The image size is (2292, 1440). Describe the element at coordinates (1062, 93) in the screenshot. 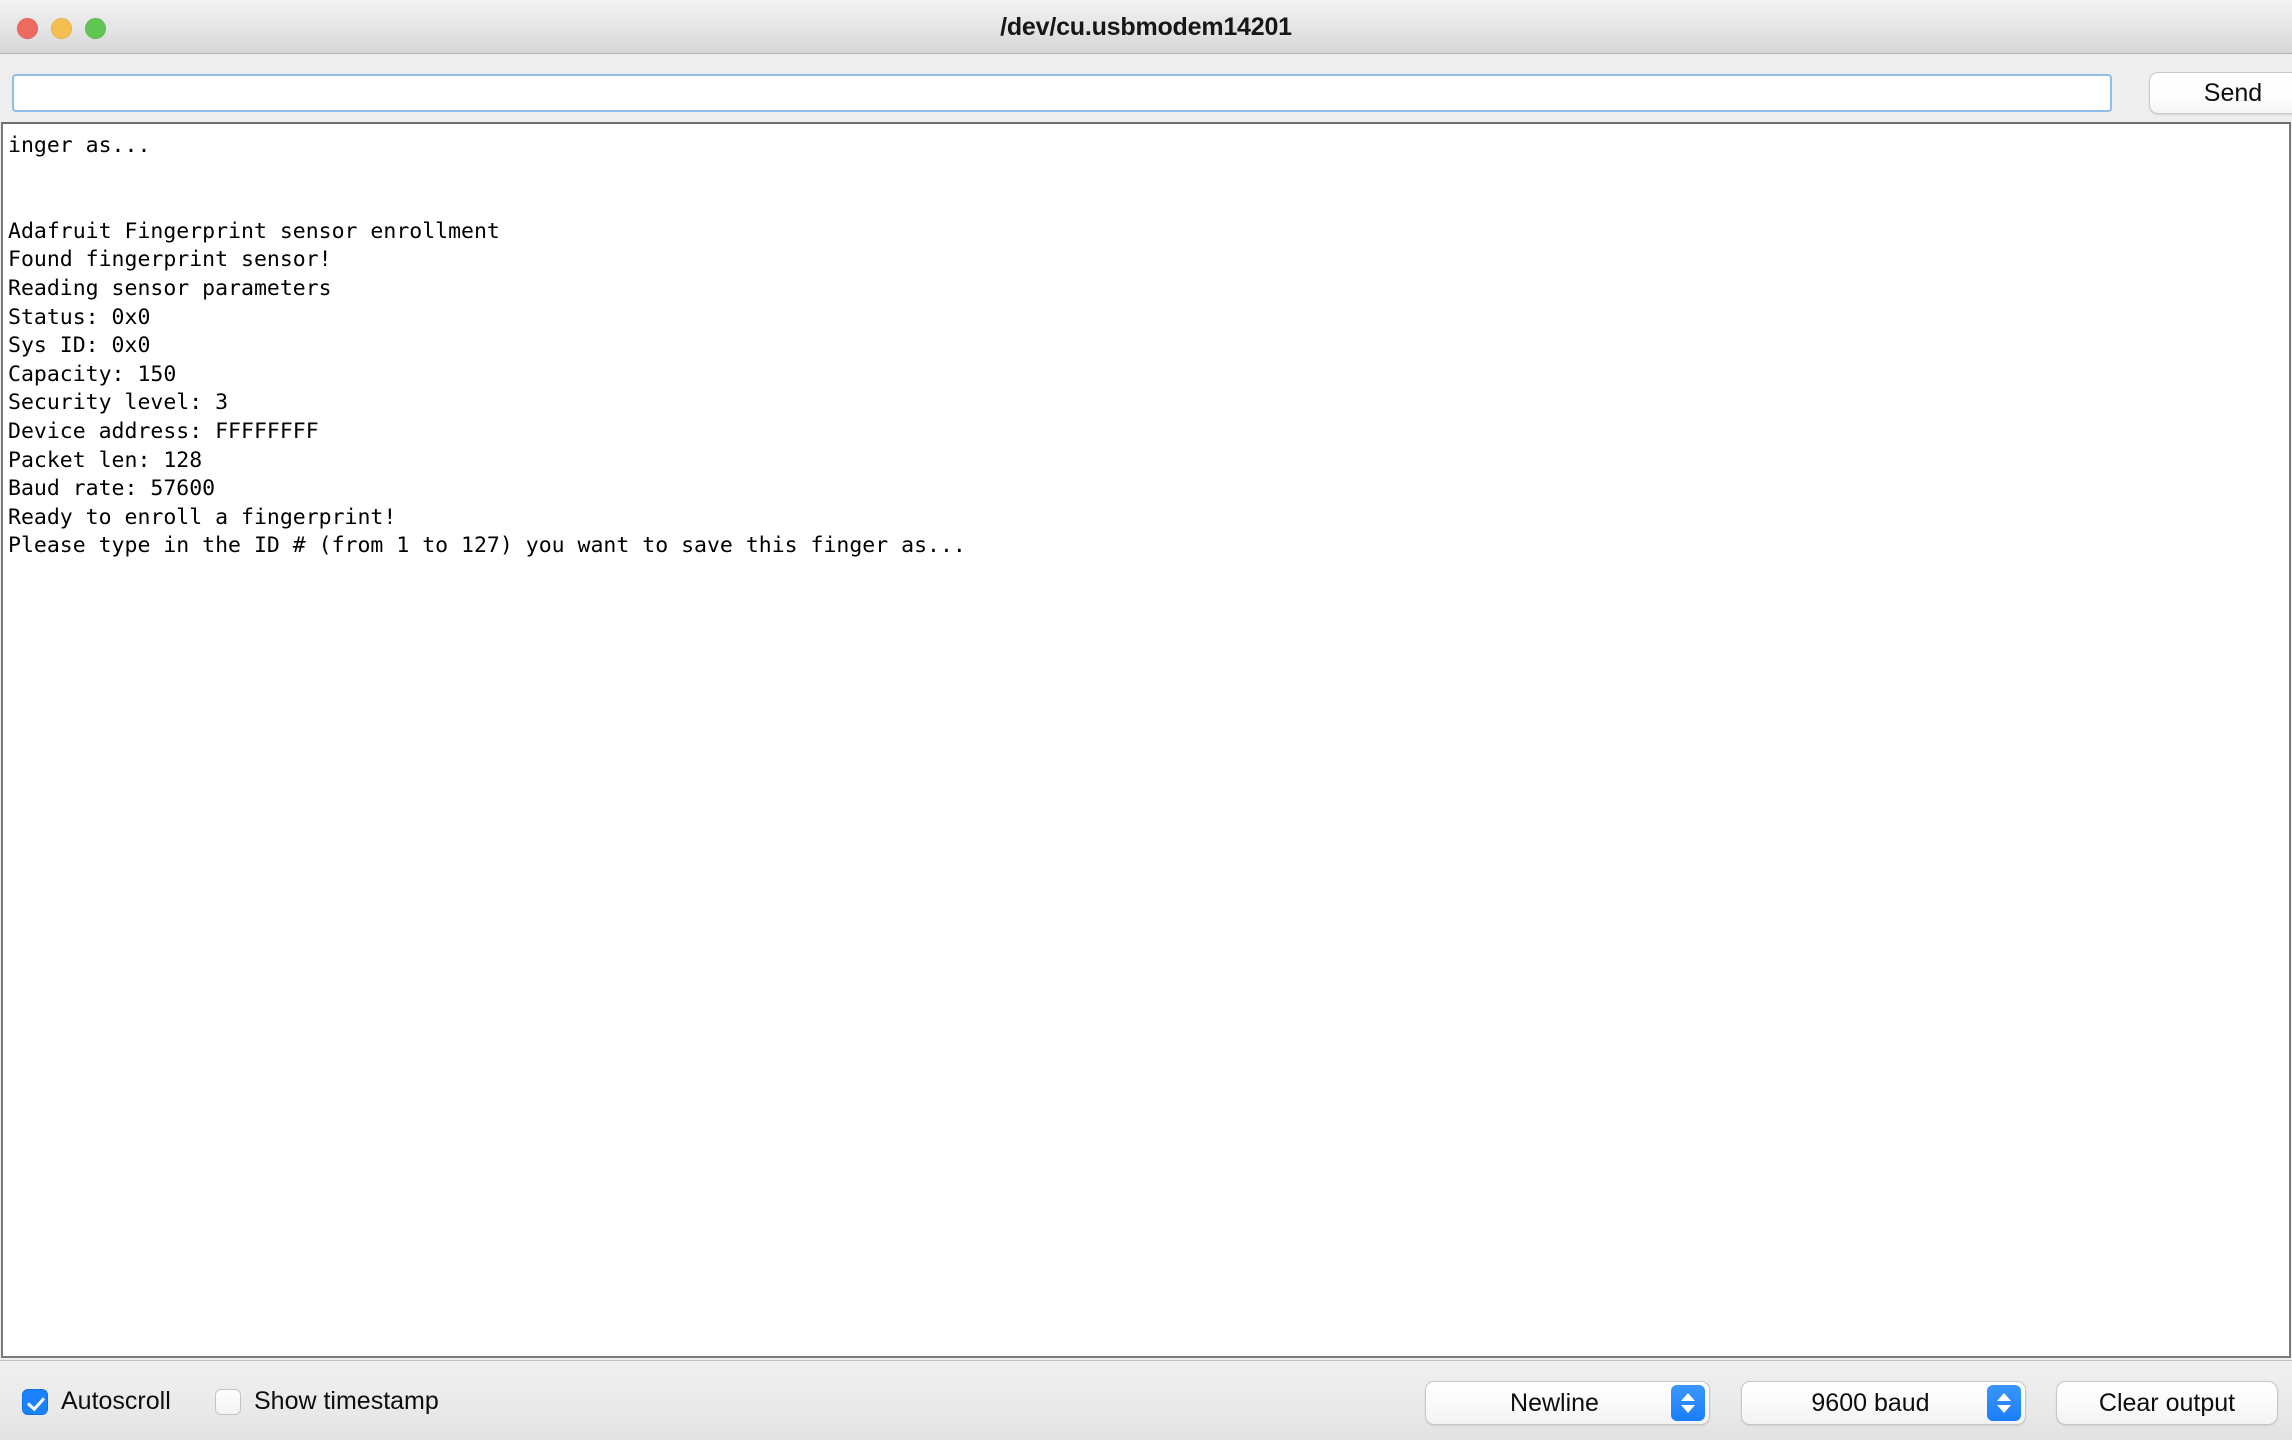

I see `serial-send-input` at that location.